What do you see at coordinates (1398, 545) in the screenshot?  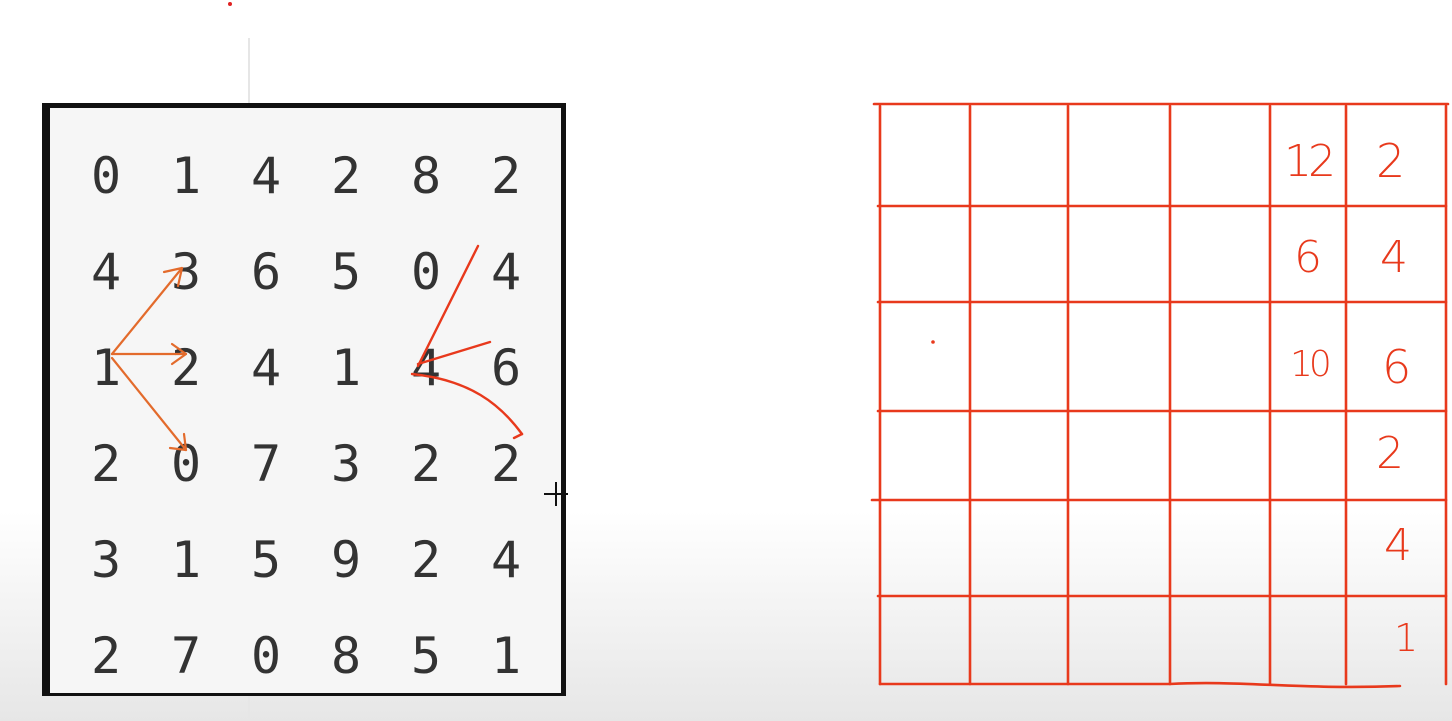 I see `cell-r5-c6: 4` at bounding box center [1398, 545].